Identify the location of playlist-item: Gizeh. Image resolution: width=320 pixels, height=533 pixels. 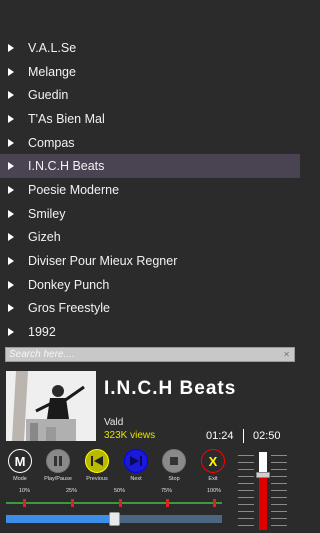
(150, 238).